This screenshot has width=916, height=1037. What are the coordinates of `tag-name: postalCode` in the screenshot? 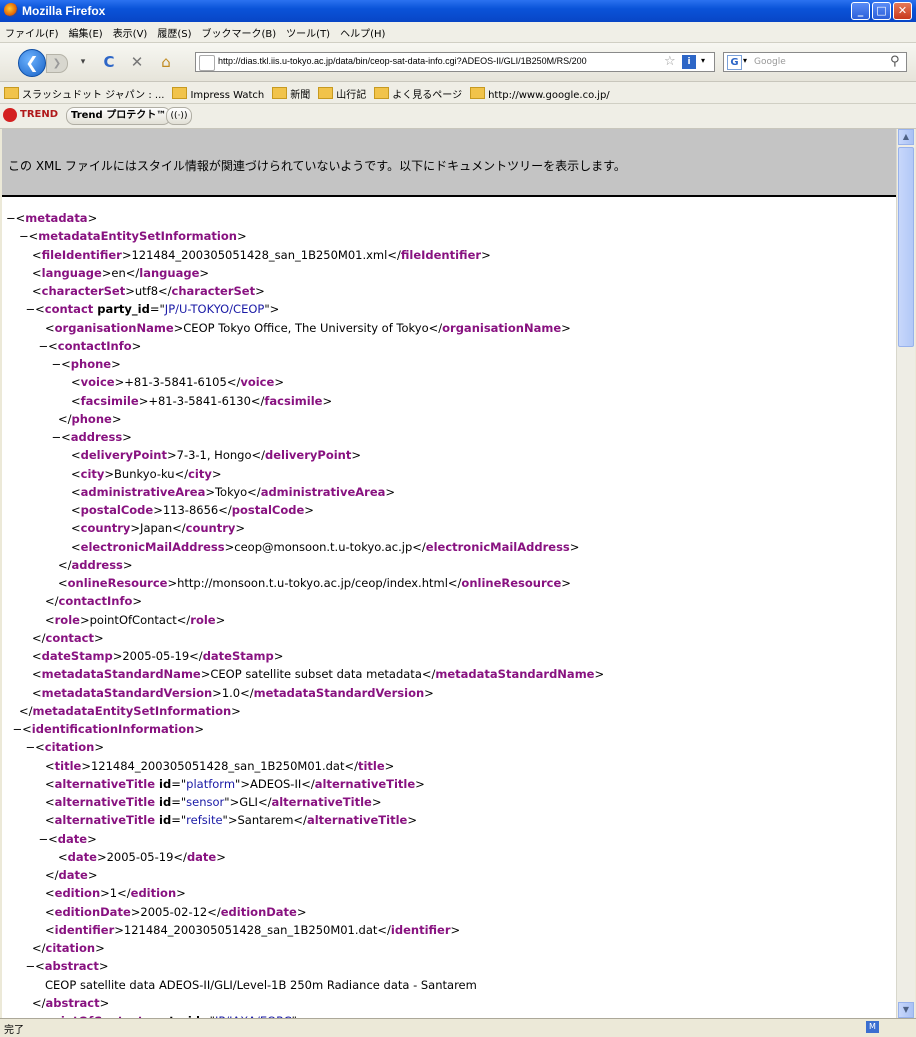 It's located at (117, 510).